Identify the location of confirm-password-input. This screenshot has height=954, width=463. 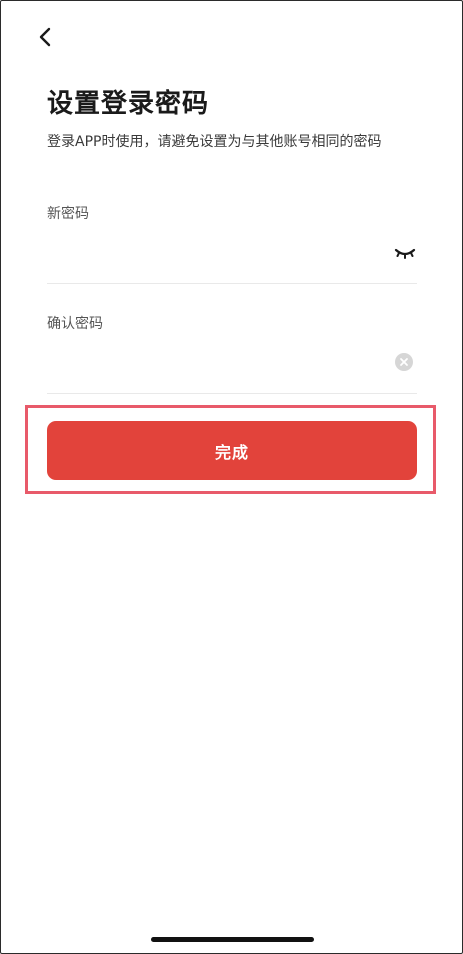
(207, 362).